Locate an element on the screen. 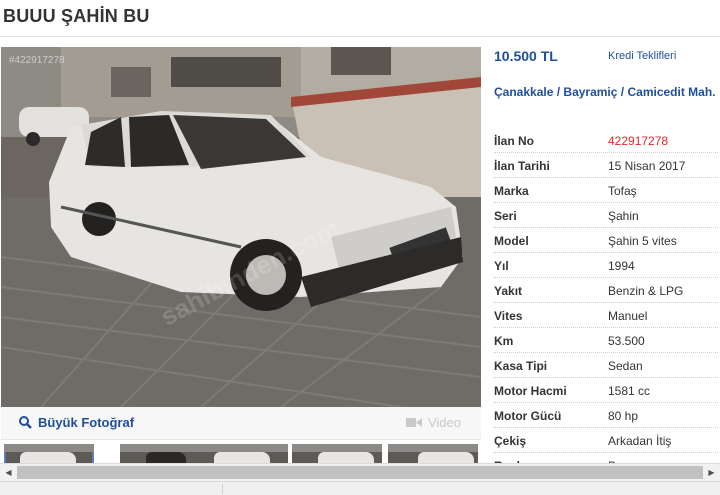  detail-key: Marka is located at coordinates (511, 191).